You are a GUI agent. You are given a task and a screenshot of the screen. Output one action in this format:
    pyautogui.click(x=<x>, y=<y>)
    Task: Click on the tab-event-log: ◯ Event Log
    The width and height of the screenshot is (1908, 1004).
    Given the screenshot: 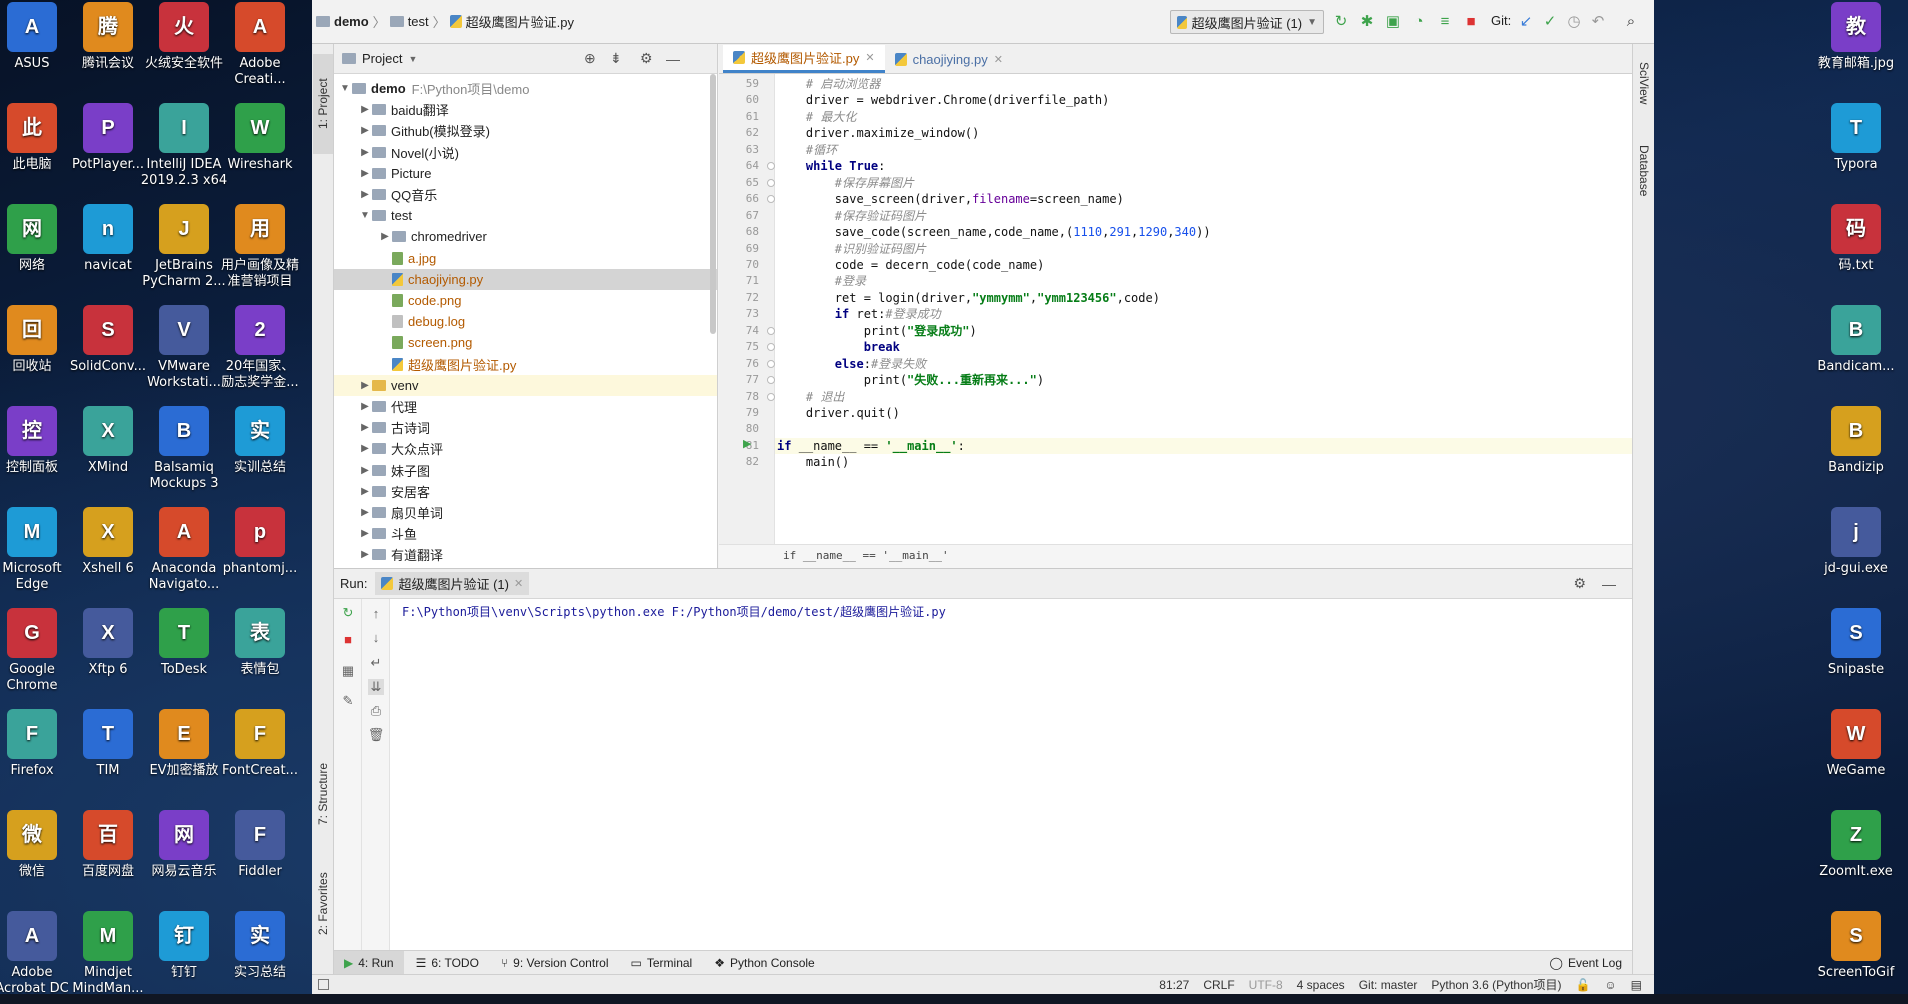 What is the action you would take?
    pyautogui.click(x=1586, y=963)
    